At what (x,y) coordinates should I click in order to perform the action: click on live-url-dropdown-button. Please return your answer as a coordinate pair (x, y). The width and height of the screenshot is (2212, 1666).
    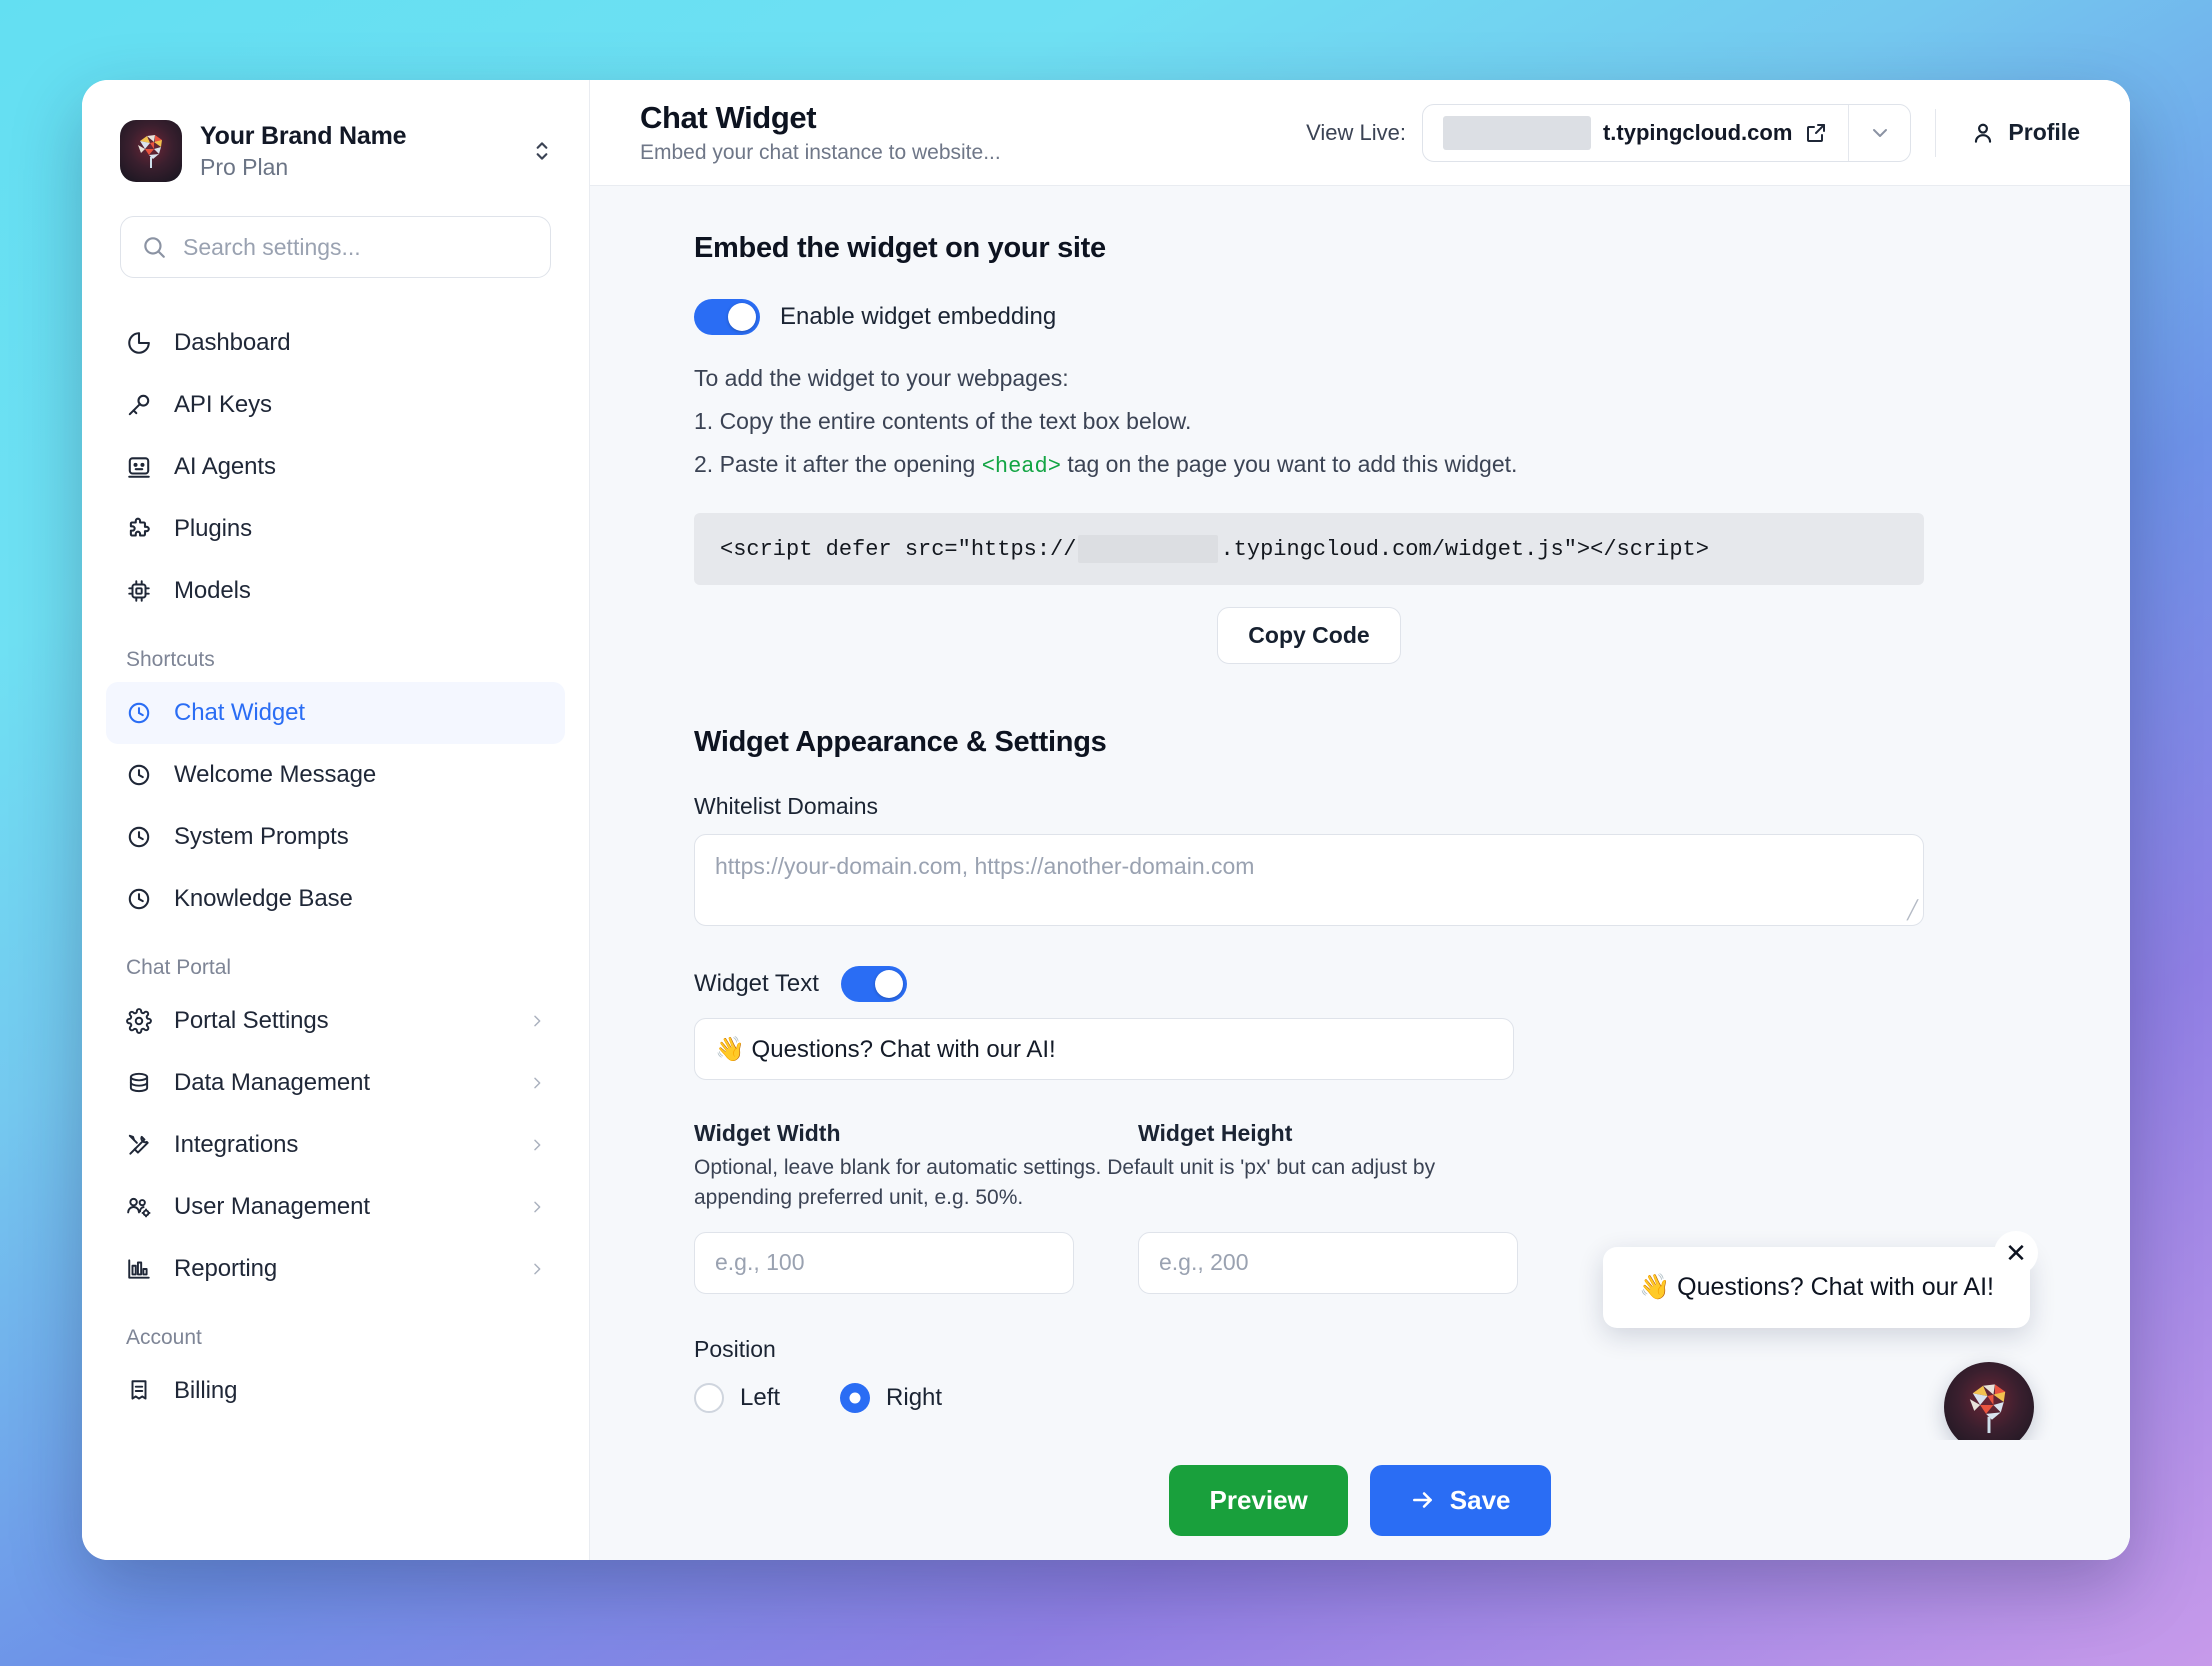
    Looking at the image, I should click on (1879, 132).